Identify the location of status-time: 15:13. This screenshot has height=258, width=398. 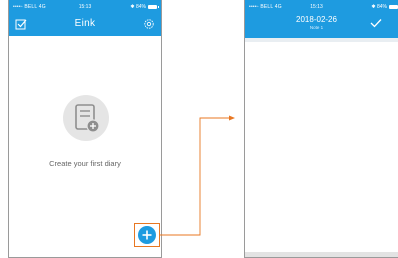
(316, 7).